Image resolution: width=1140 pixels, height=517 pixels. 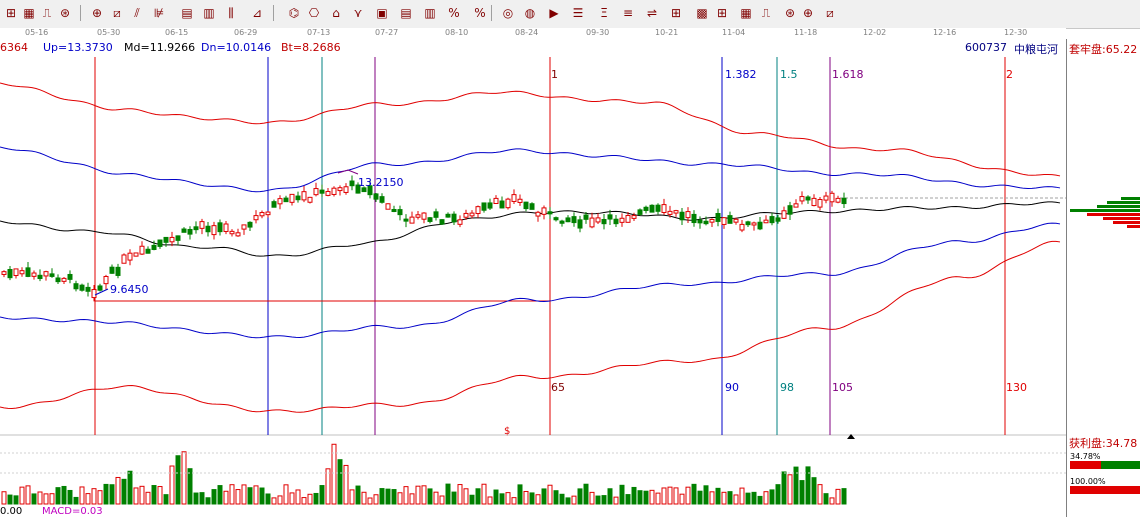 What do you see at coordinates (406, 13) in the screenshot?
I see `box-grid-icon: ▤` at bounding box center [406, 13].